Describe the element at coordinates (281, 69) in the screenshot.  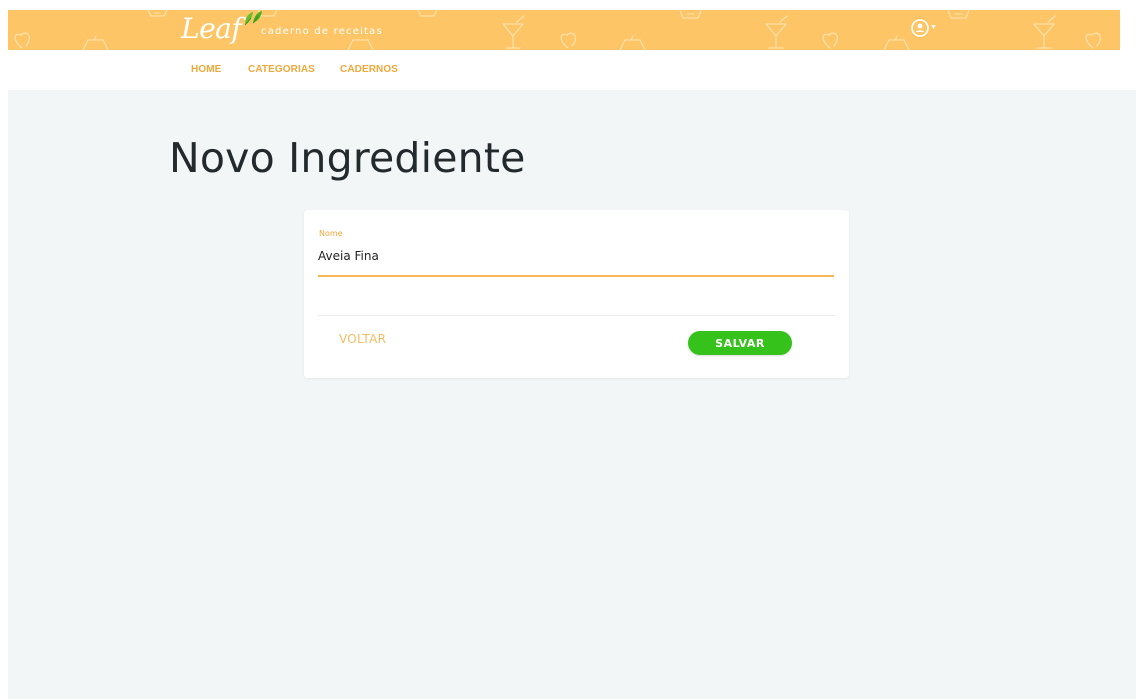
I see `nav-categorias: CATEGORIAS` at that location.